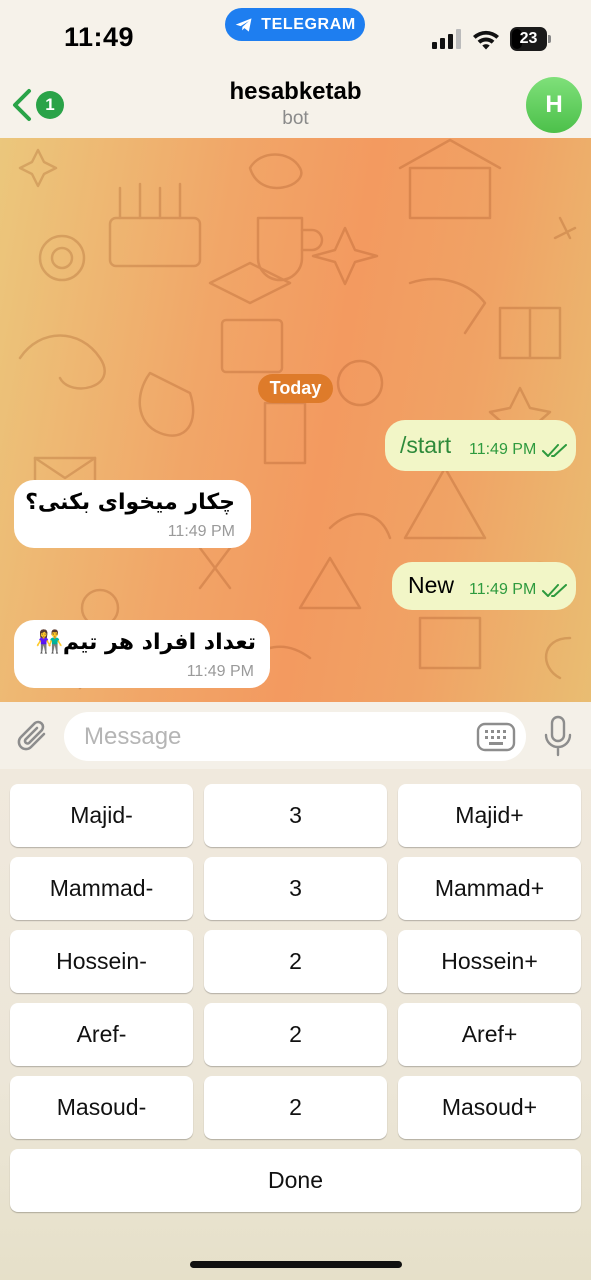  I want to click on chat-subtitle: bot, so click(295, 118).